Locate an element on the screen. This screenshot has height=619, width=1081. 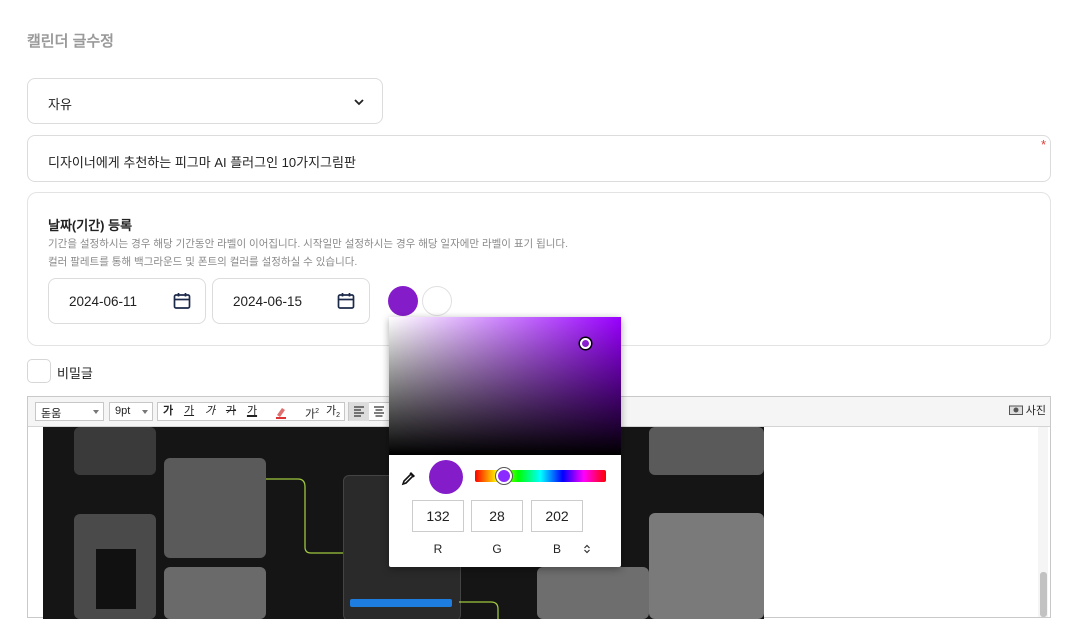
blue-input: 202 is located at coordinates (557, 516).